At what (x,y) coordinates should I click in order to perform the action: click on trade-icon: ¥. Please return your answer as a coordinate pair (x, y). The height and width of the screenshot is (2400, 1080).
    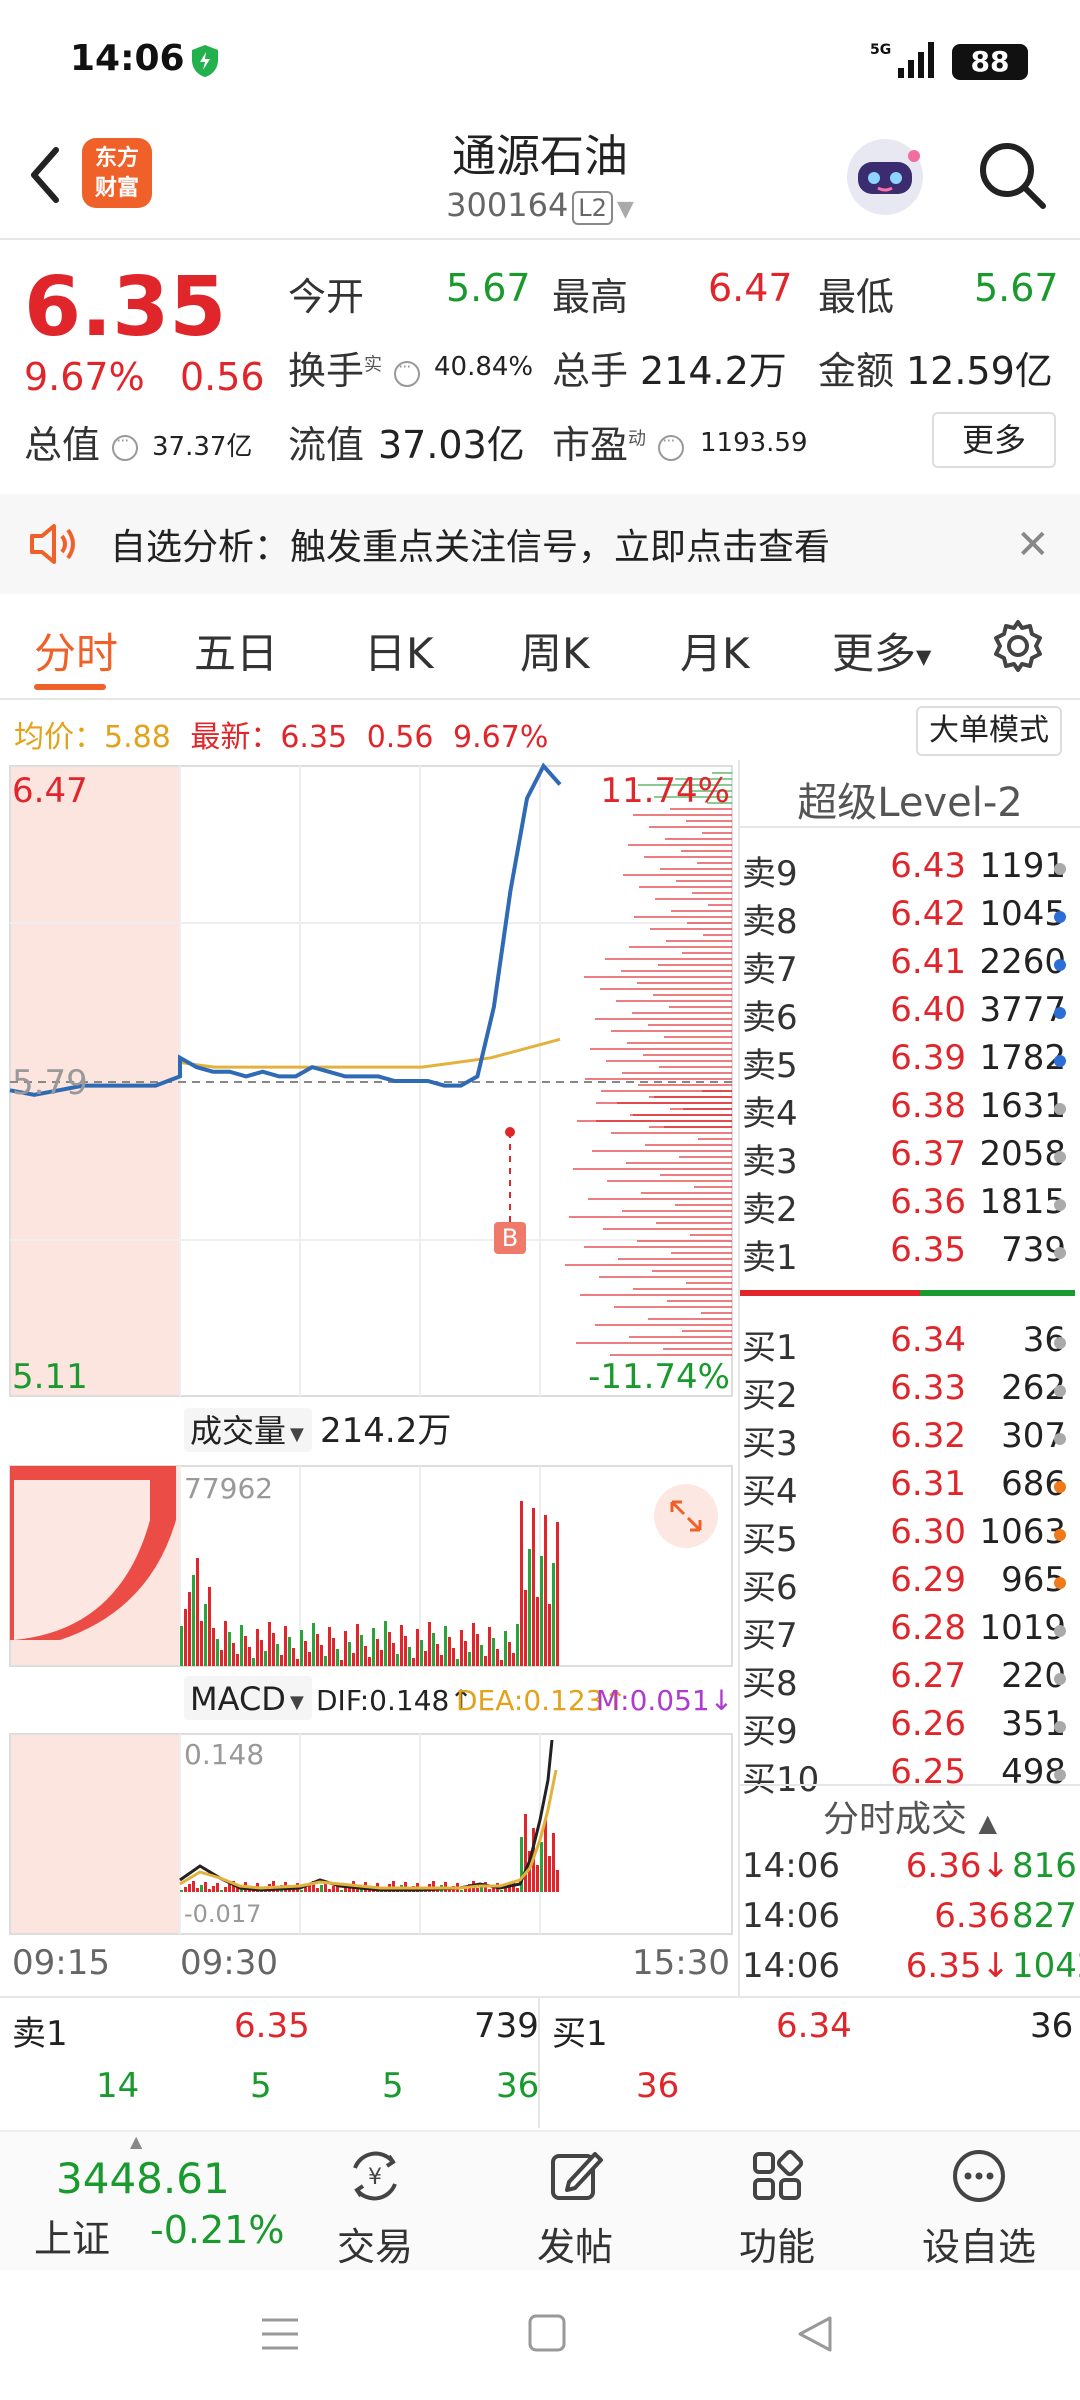
    Looking at the image, I should click on (375, 2176).